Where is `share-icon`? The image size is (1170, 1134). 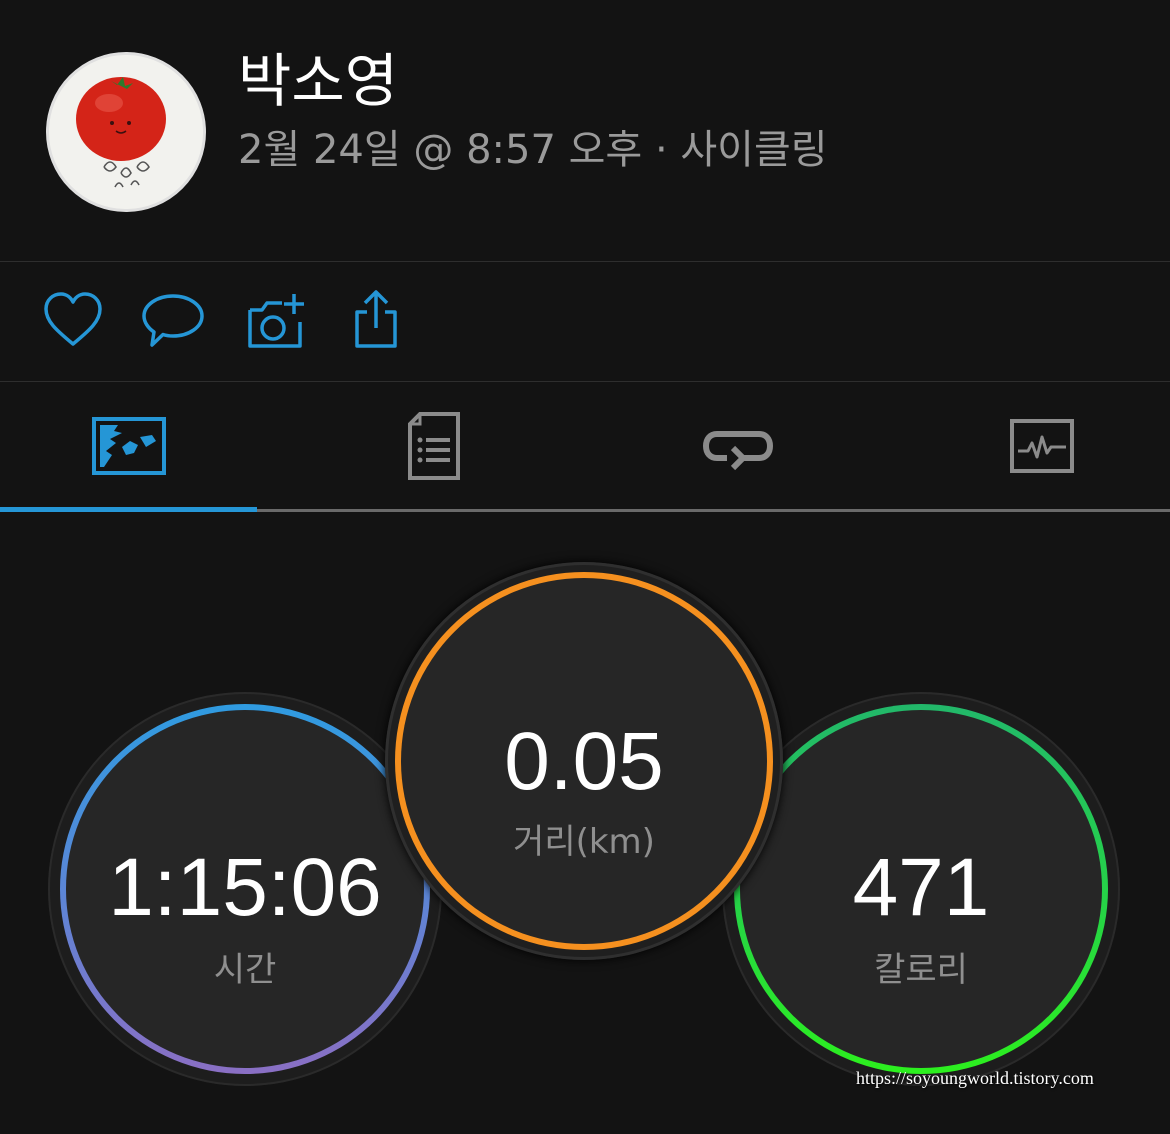 share-icon is located at coordinates (376, 319).